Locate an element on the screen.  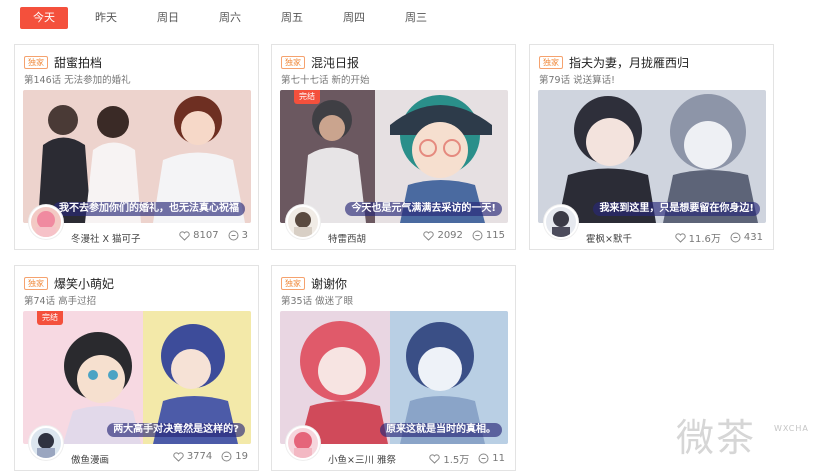
comment-count-value: 11 is located at coordinates (498, 458).